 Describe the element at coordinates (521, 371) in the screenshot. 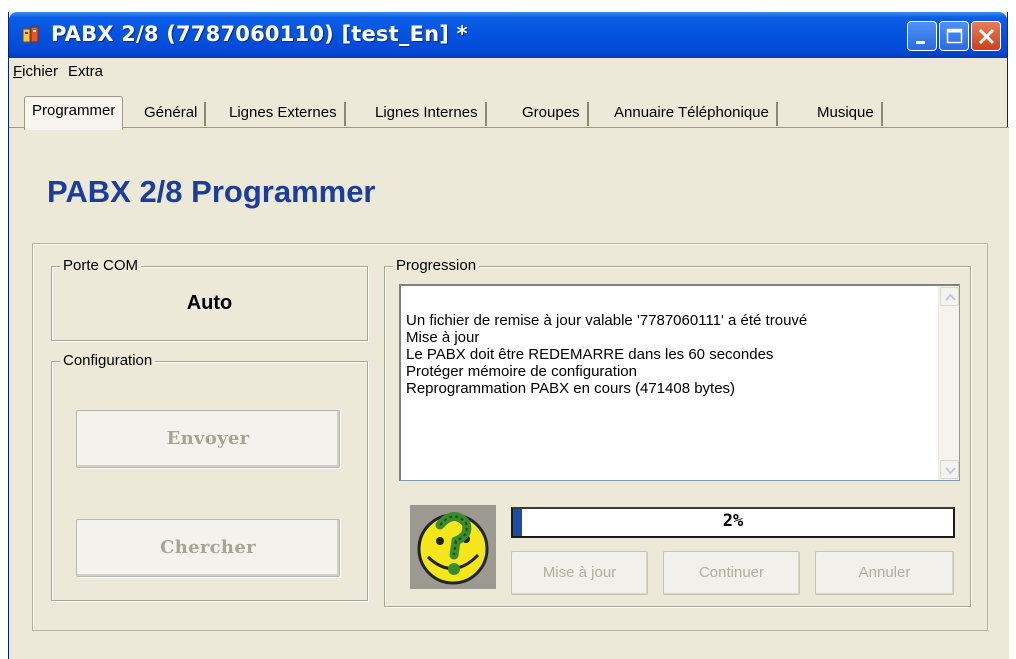

I see `log-line: Protéger mémoire de configuration` at that location.